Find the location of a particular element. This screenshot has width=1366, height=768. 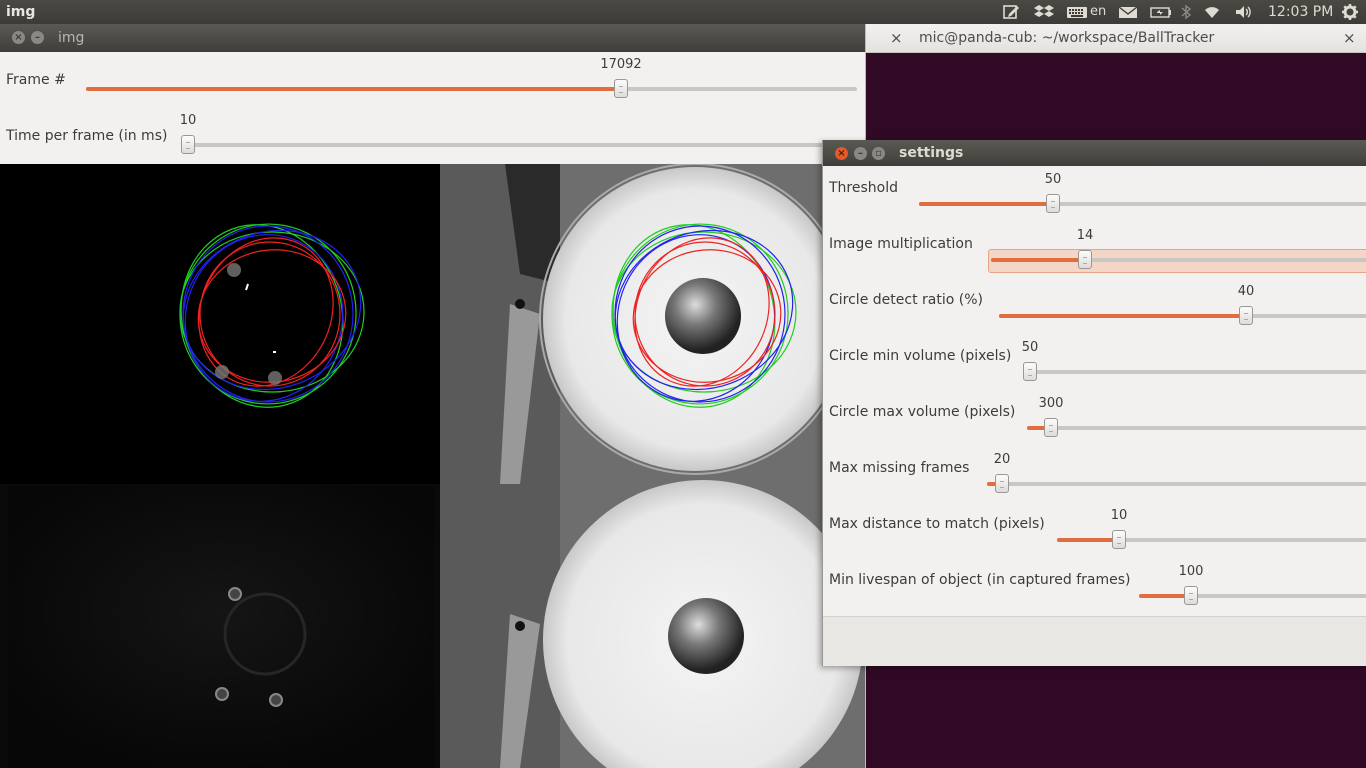

trackbar-frame: Frame # 17092 is located at coordinates (432, 80).